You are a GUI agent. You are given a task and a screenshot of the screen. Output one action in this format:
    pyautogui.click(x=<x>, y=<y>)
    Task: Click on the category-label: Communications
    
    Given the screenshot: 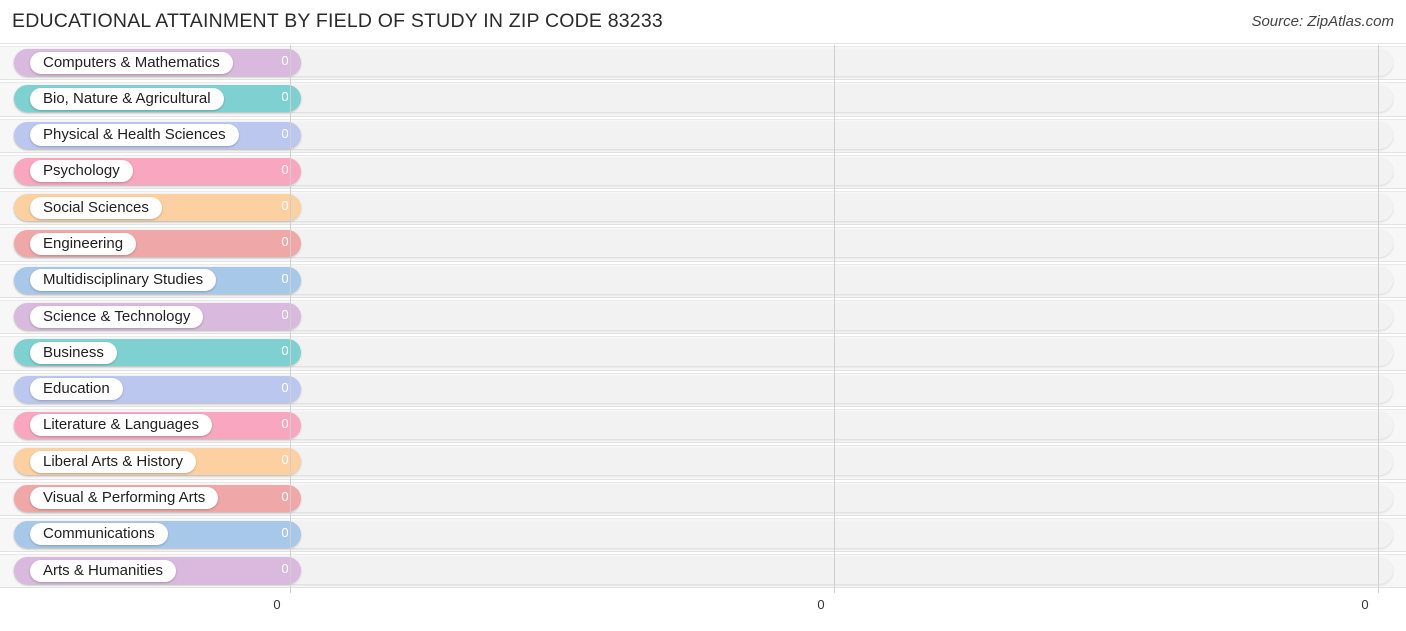 What is the action you would take?
    pyautogui.click(x=99, y=534)
    